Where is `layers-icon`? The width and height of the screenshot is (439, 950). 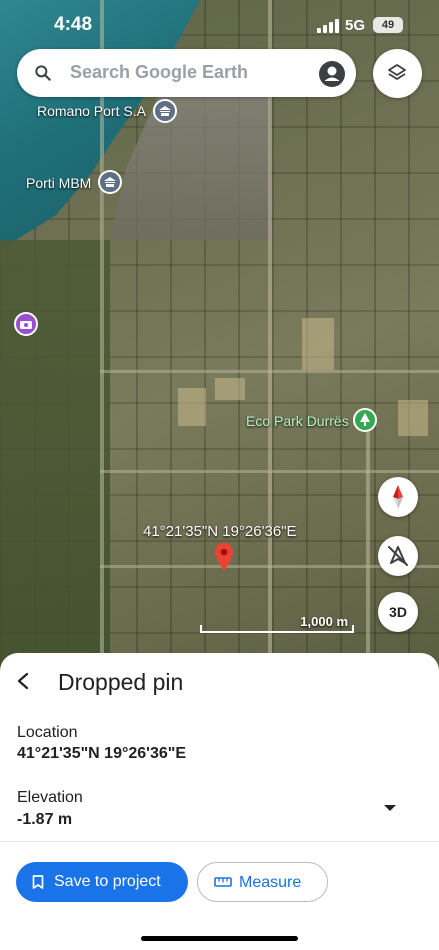 layers-icon is located at coordinates (397, 72).